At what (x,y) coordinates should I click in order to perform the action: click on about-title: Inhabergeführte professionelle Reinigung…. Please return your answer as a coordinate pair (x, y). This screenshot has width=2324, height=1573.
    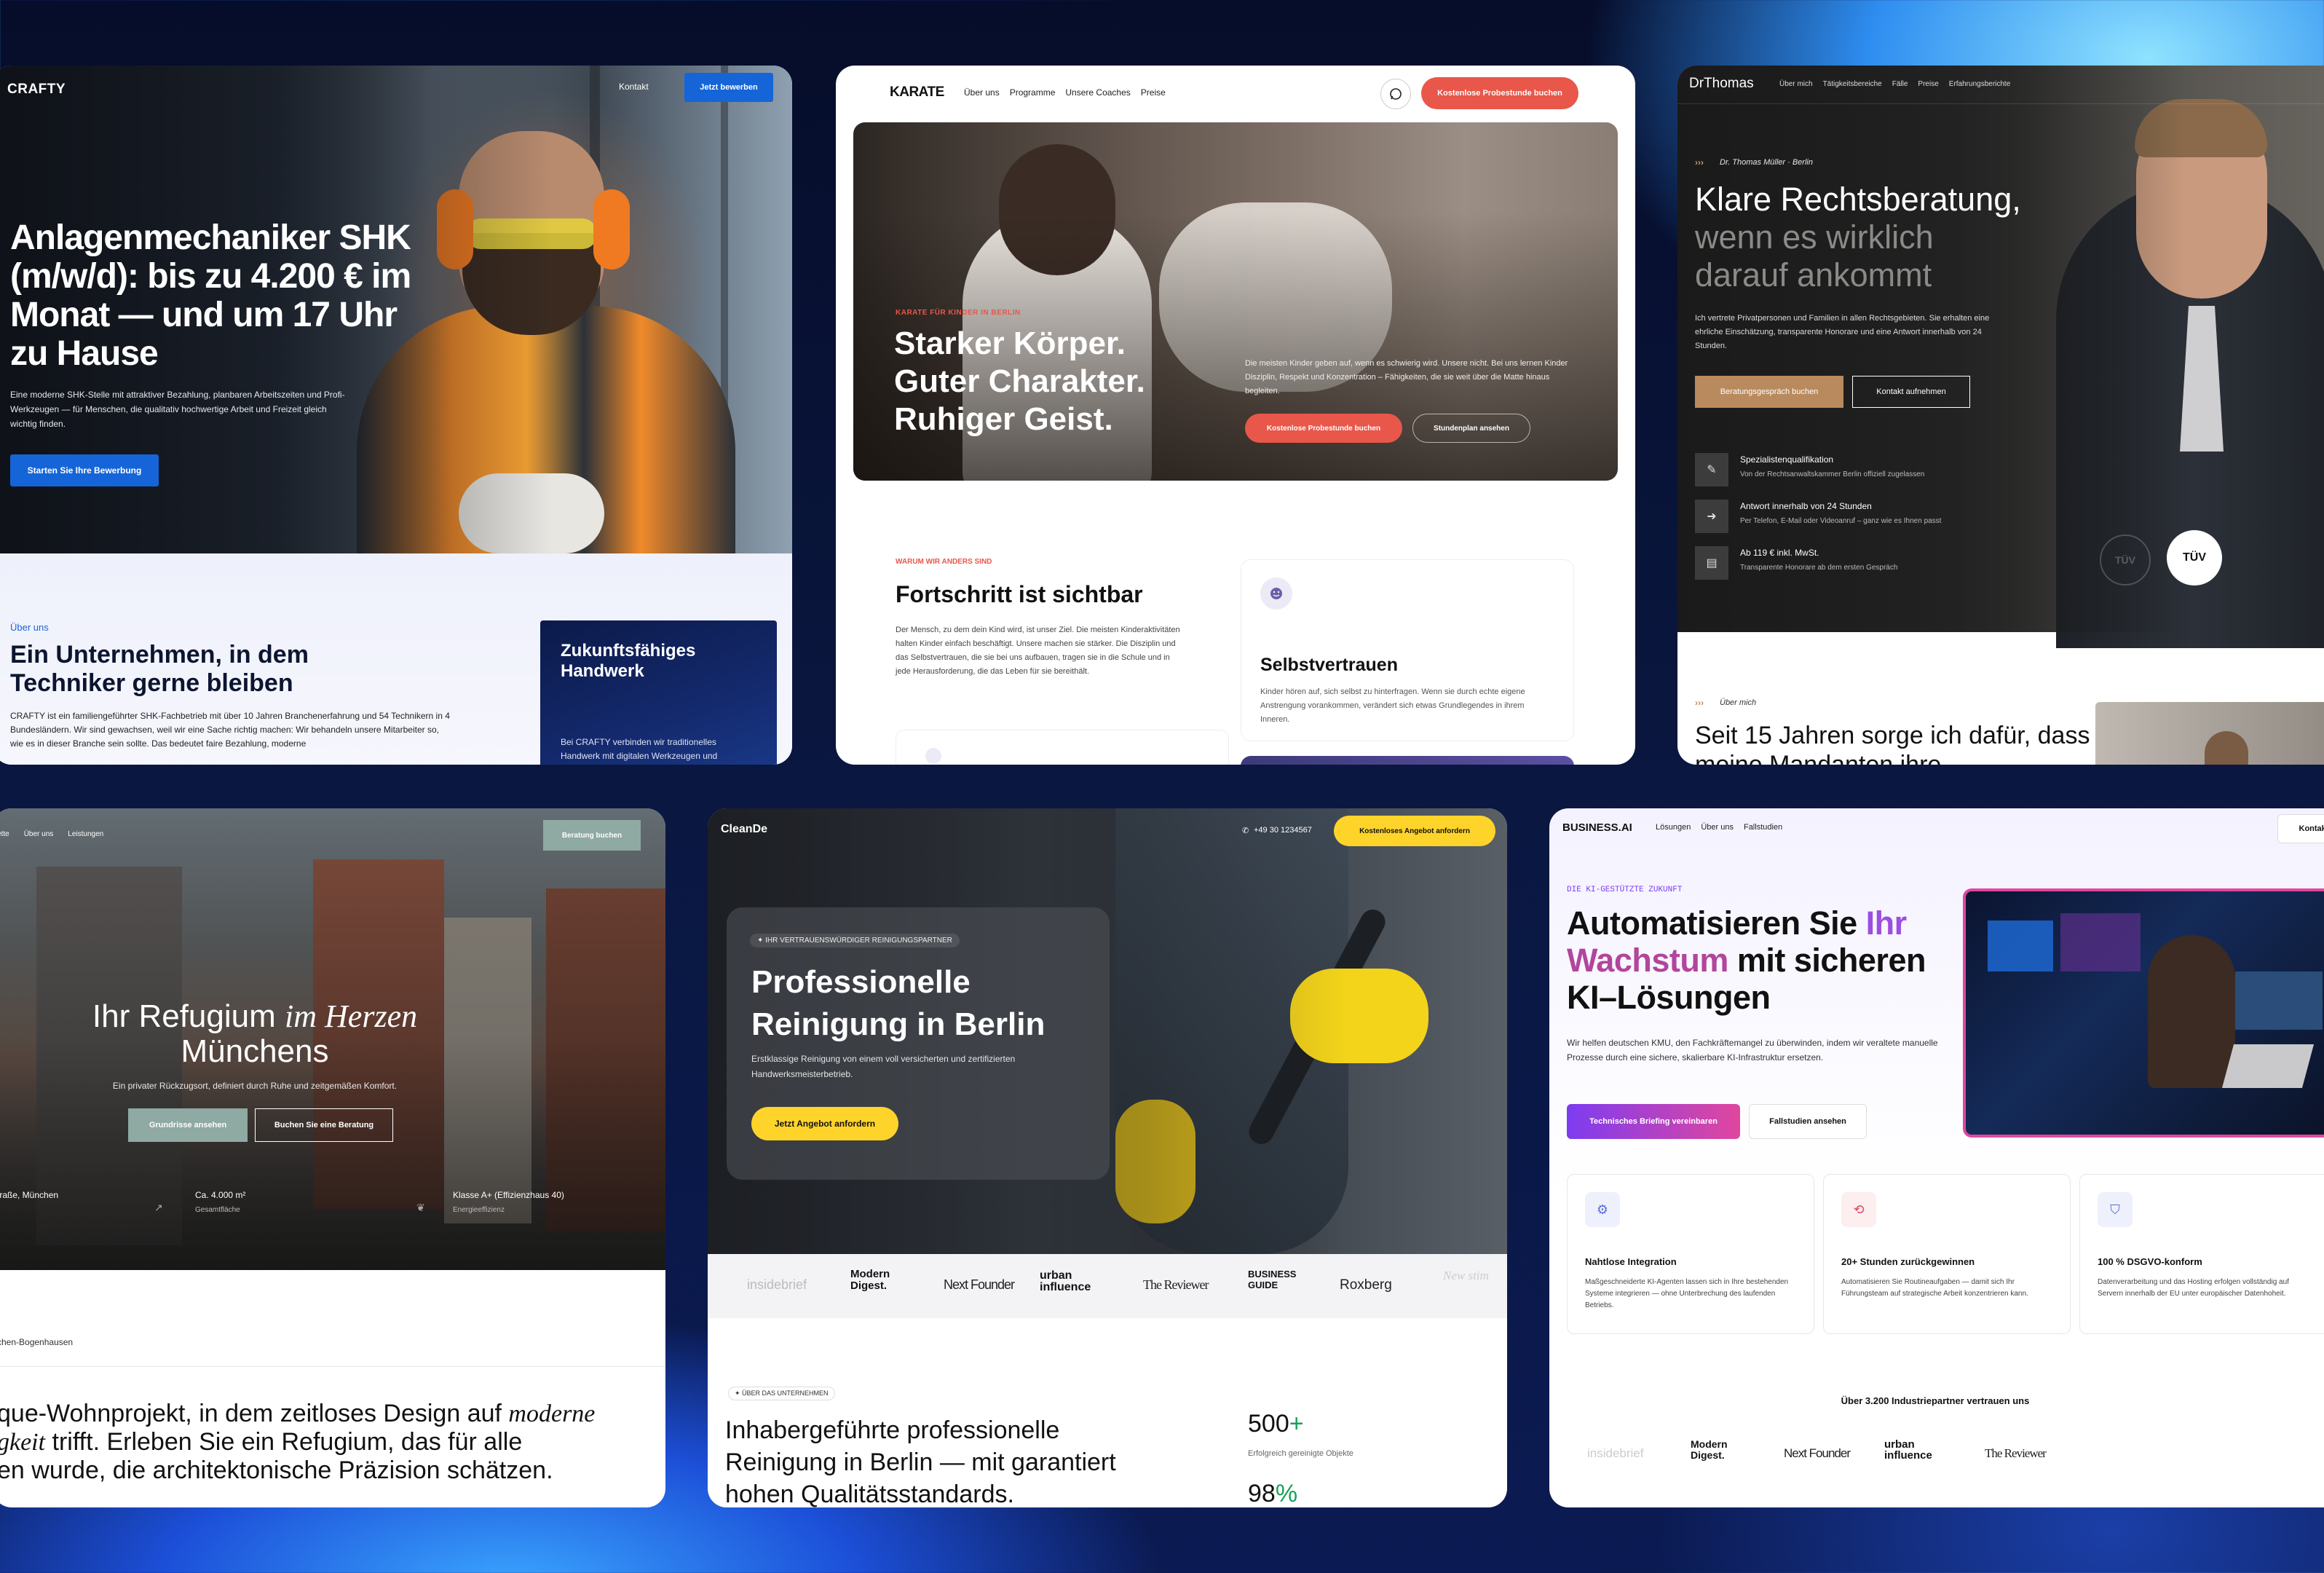
    Looking at the image, I should click on (920, 1461).